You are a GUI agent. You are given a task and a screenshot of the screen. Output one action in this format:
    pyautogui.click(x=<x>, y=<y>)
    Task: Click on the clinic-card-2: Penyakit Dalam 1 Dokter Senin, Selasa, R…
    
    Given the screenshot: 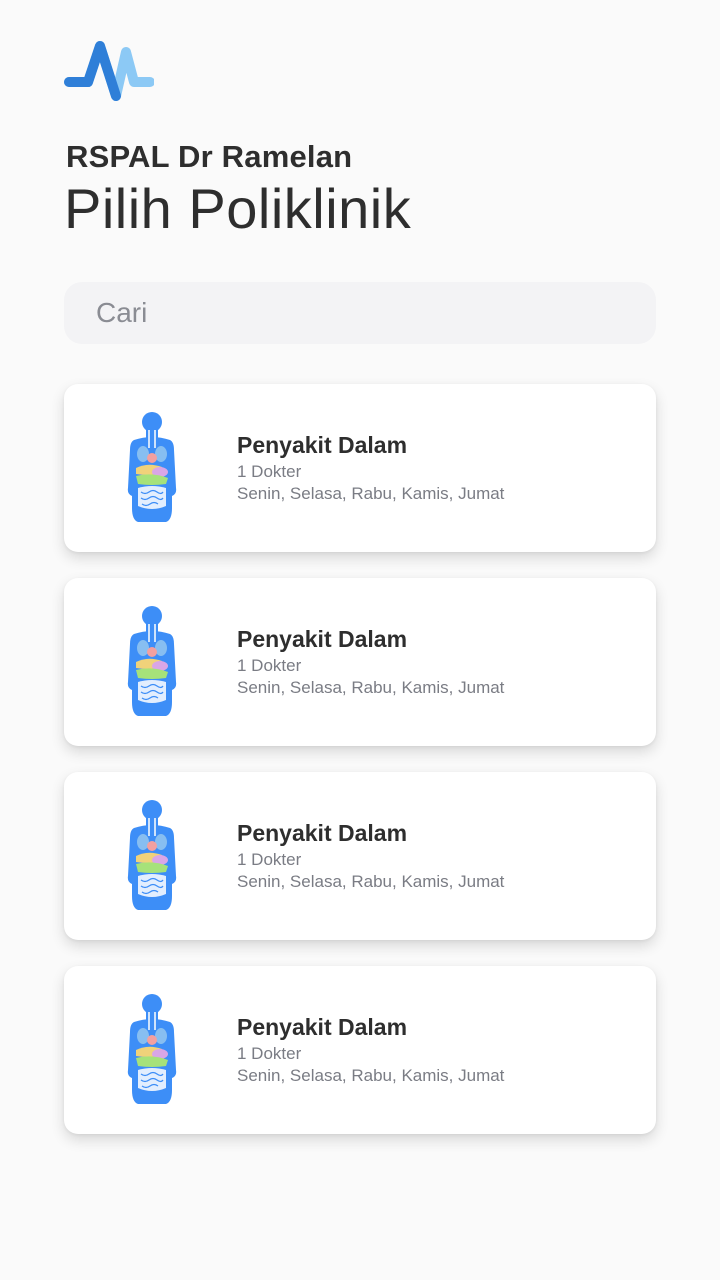 What is the action you would take?
    pyautogui.click(x=360, y=662)
    